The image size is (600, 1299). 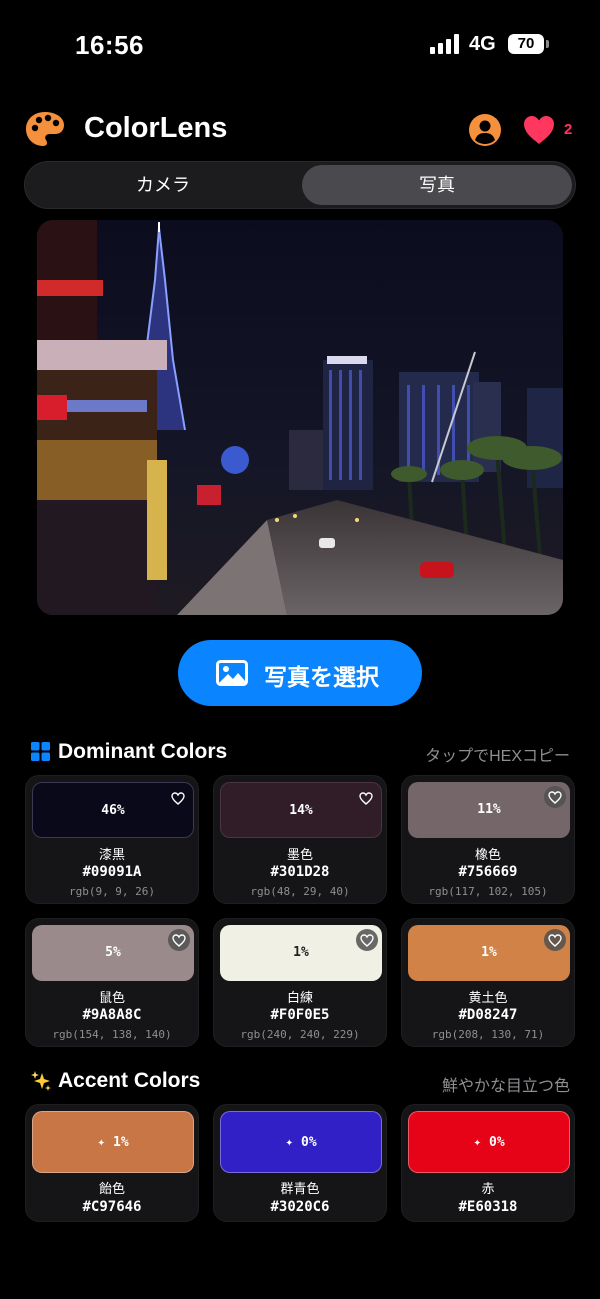 What do you see at coordinates (539, 130) in the screenshot?
I see `heart-icon` at bounding box center [539, 130].